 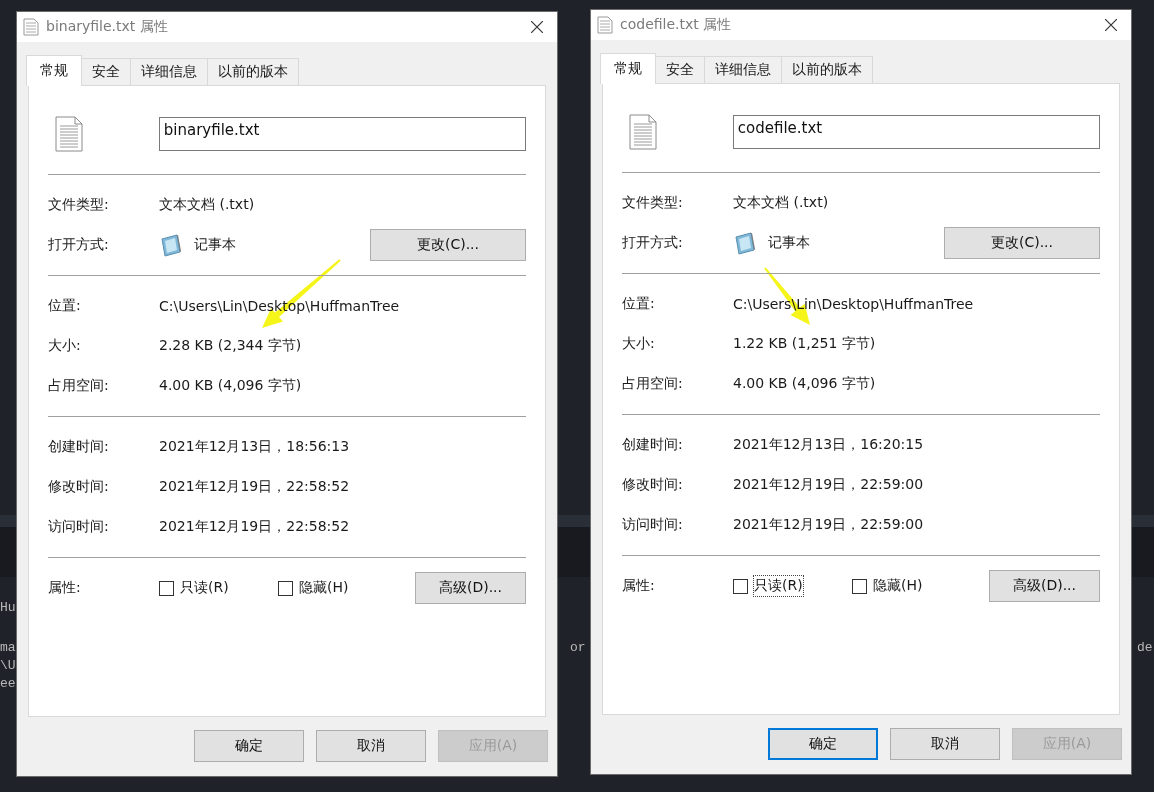 What do you see at coordinates (255, 447) in the screenshot?
I see `property-value: 2021年12月13日，18:56:13` at bounding box center [255, 447].